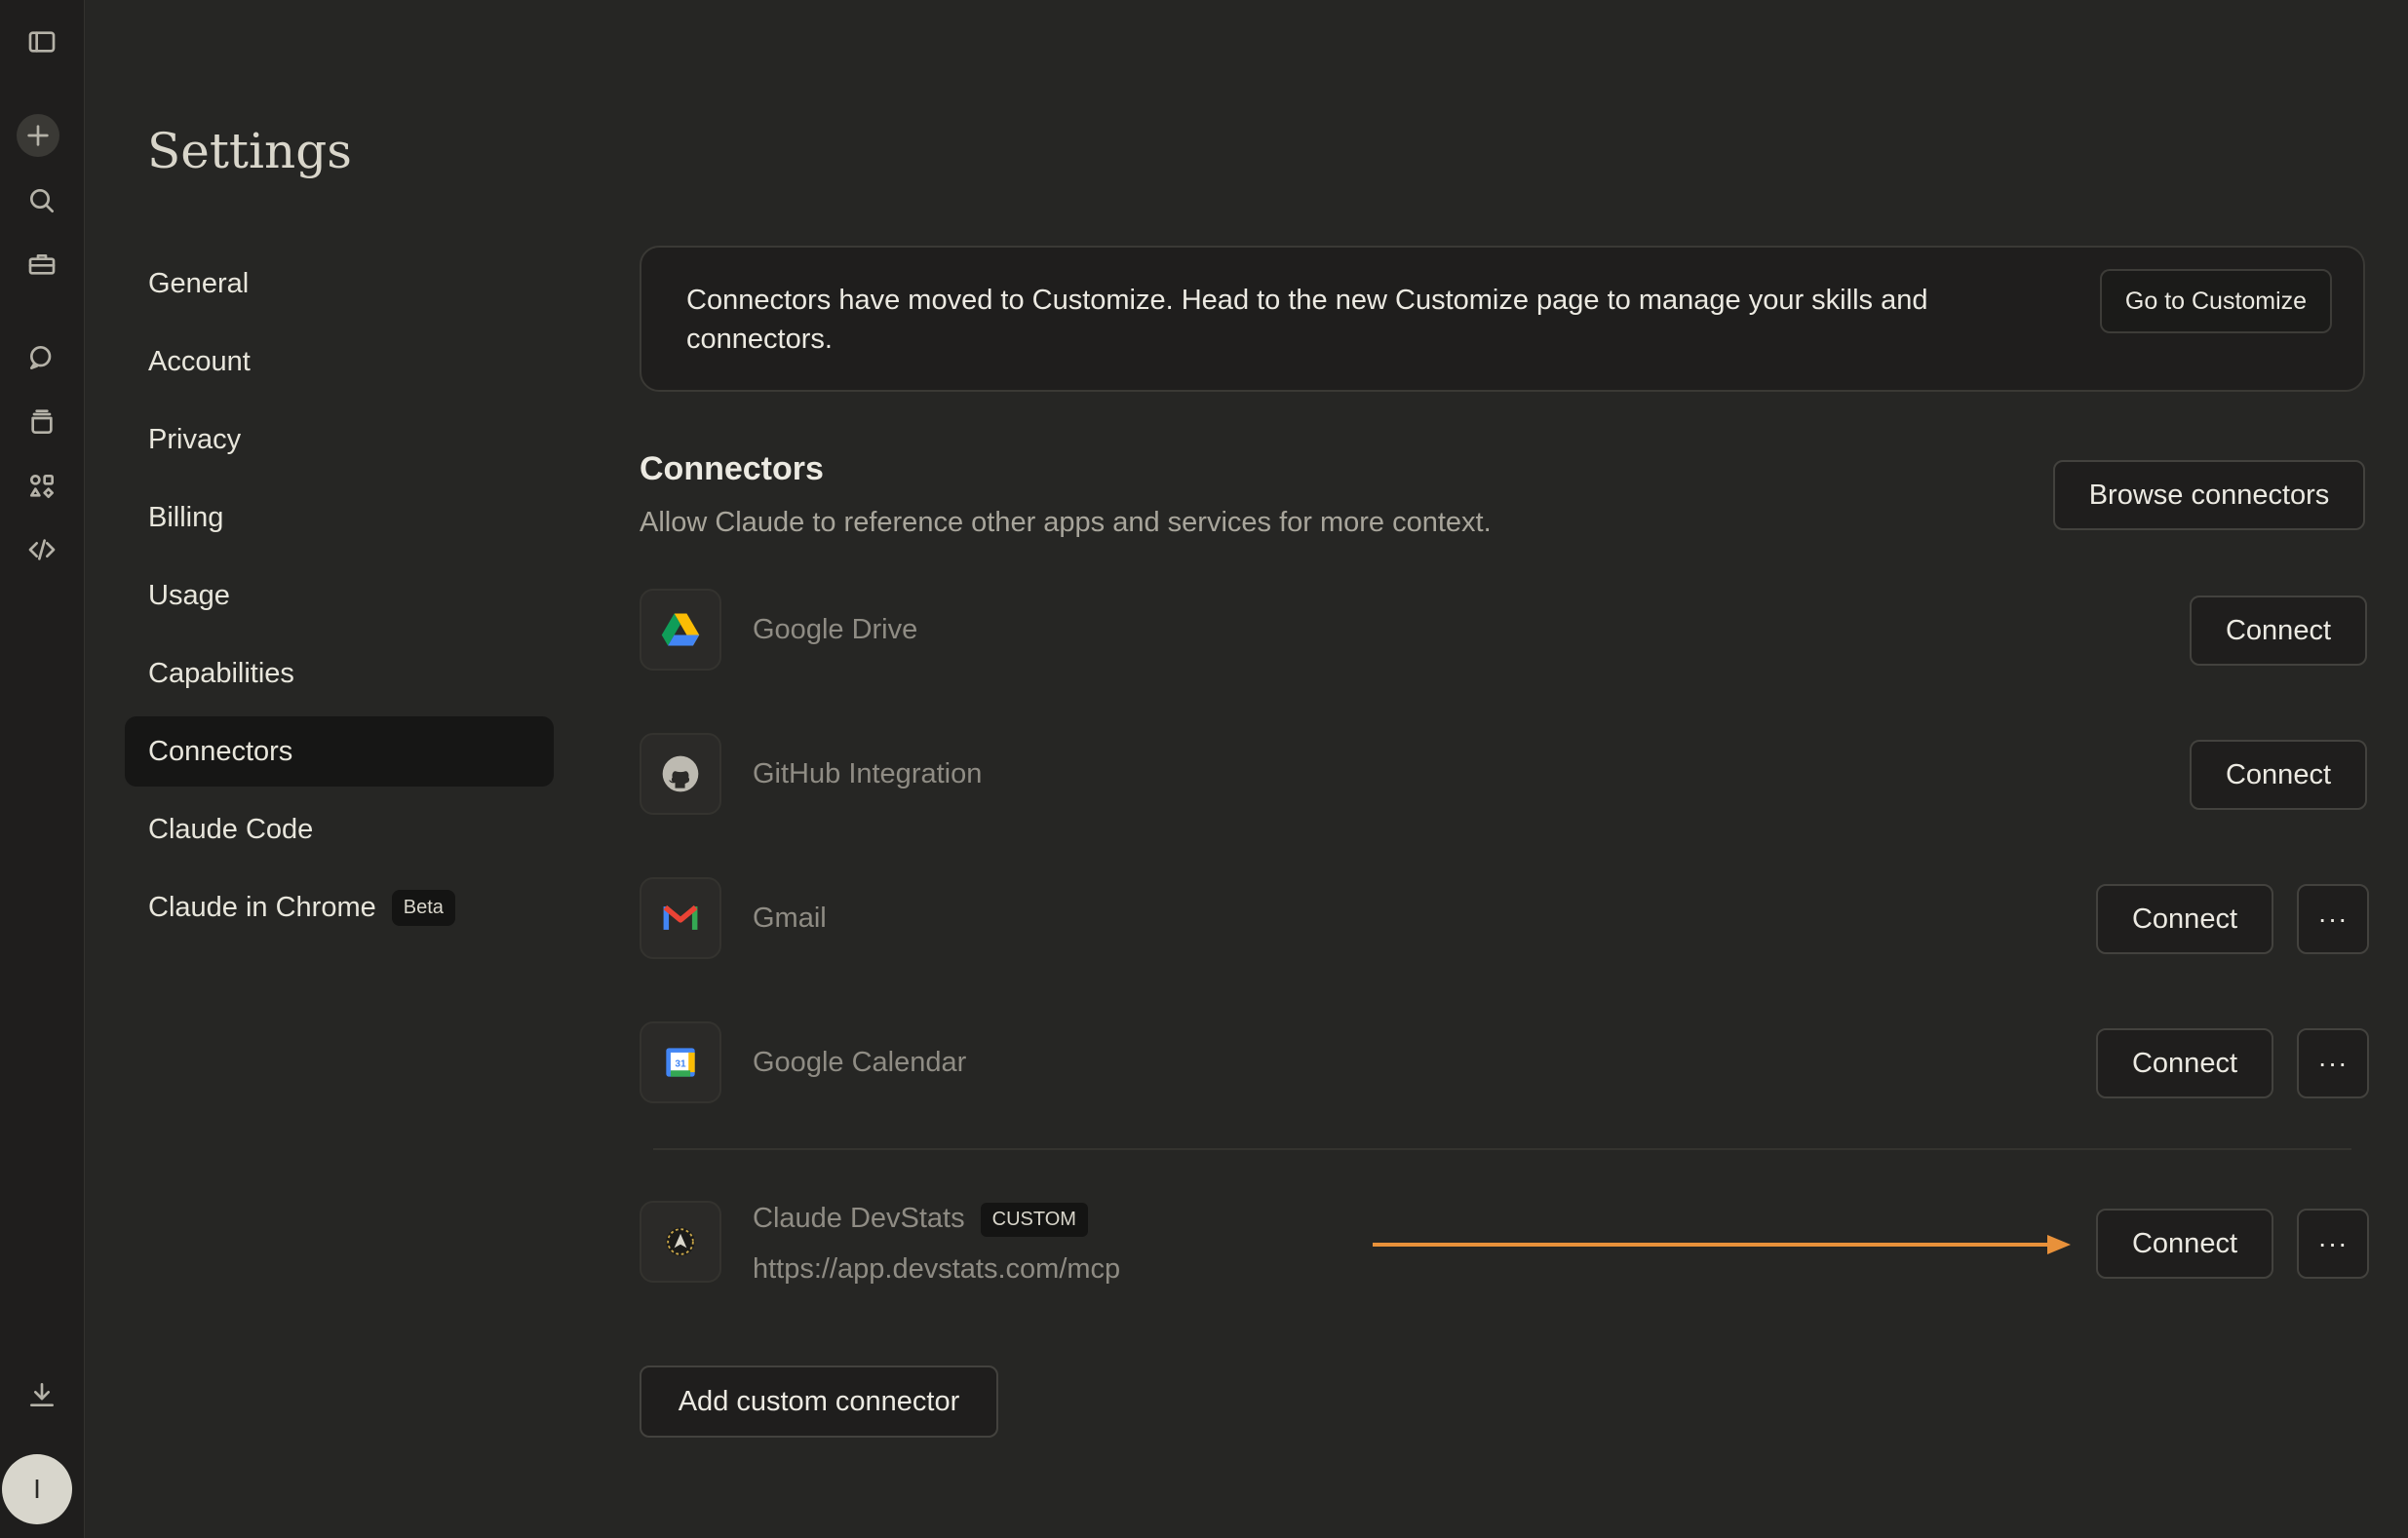 The width and height of the screenshot is (2408, 1538). What do you see at coordinates (1722, 1245) in the screenshot?
I see `annotation-arrow` at bounding box center [1722, 1245].